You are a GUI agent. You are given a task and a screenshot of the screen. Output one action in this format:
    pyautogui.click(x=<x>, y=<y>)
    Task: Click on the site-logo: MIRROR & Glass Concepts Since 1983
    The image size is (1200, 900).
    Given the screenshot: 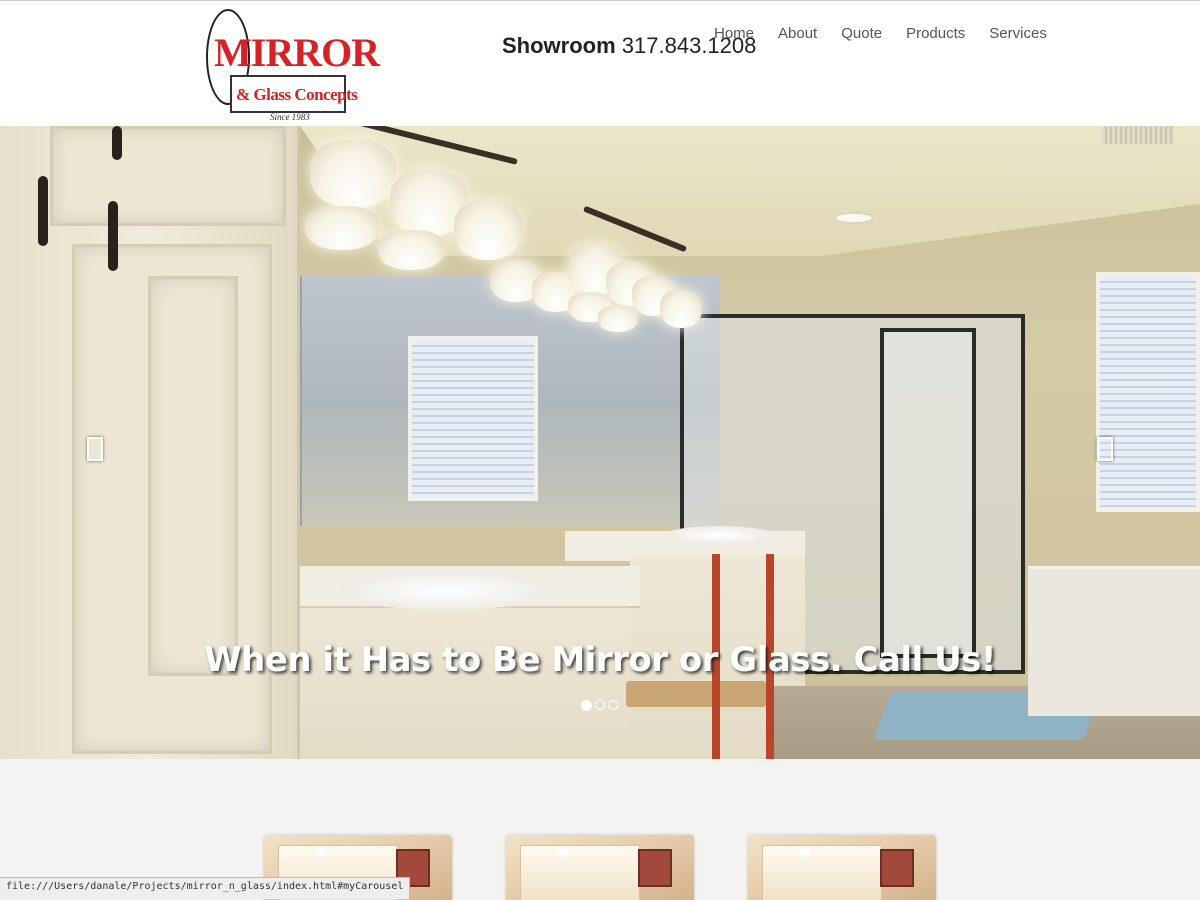 What is the action you would take?
    pyautogui.click(x=293, y=66)
    